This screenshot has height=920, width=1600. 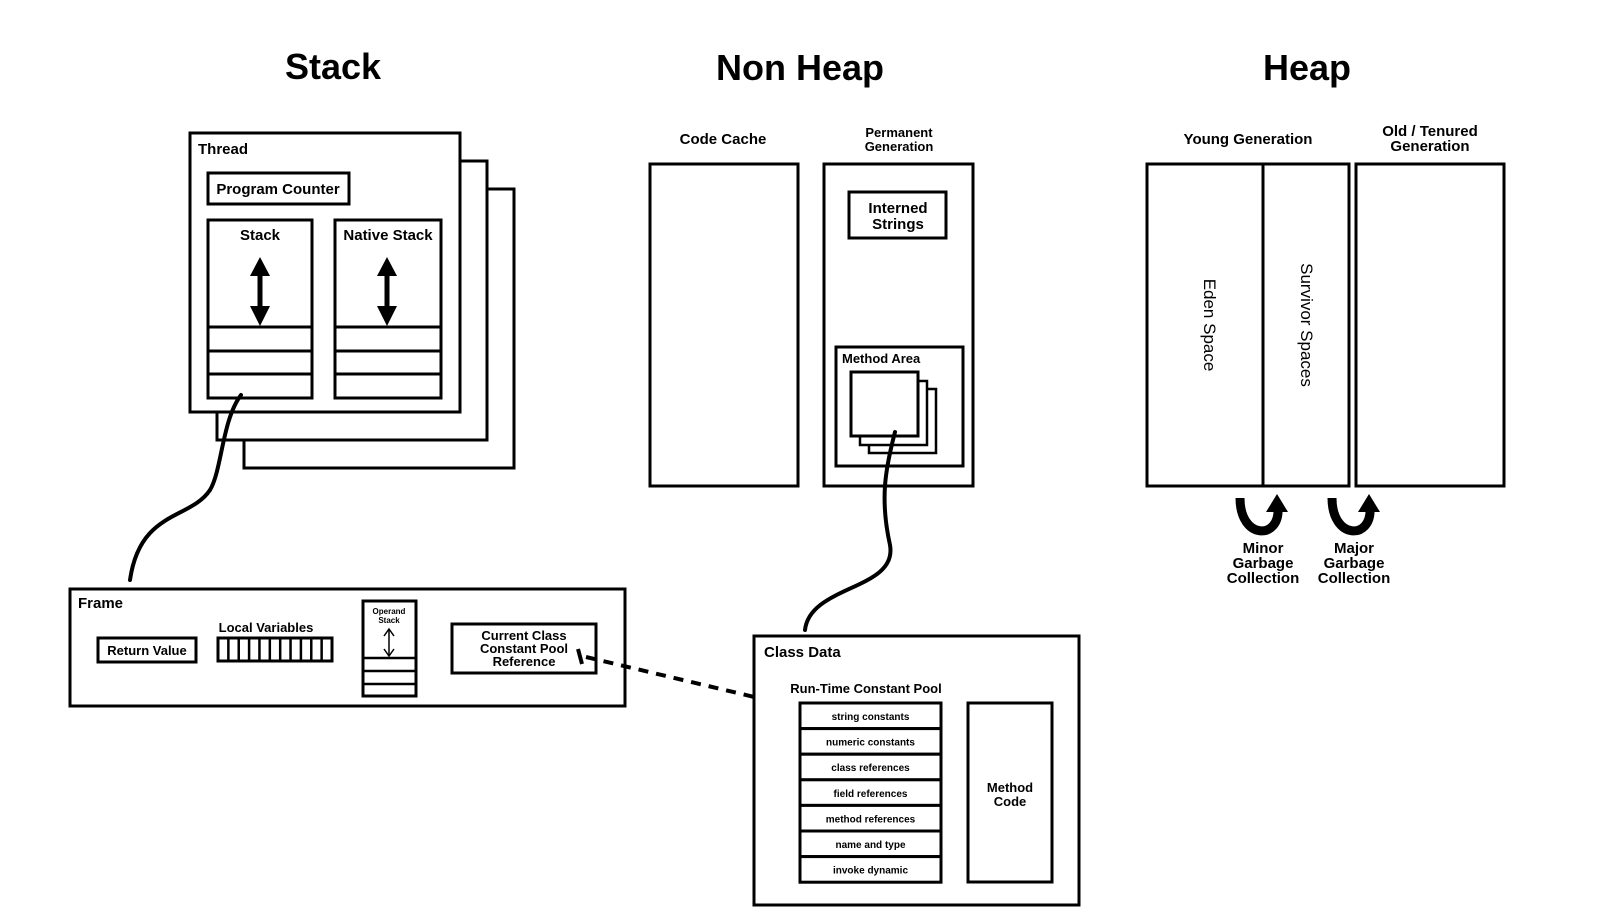 I want to click on ccpr-label-3: Reference, so click(x=524, y=661).